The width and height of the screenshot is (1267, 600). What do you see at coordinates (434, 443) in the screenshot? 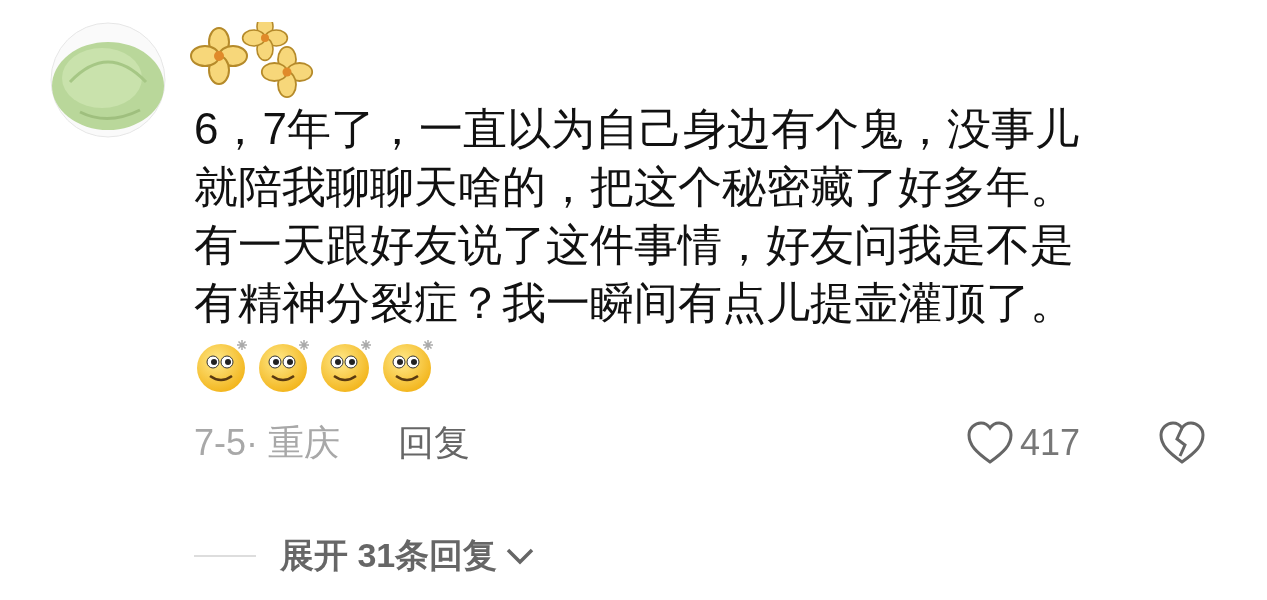
I see `reply-link: 回复` at bounding box center [434, 443].